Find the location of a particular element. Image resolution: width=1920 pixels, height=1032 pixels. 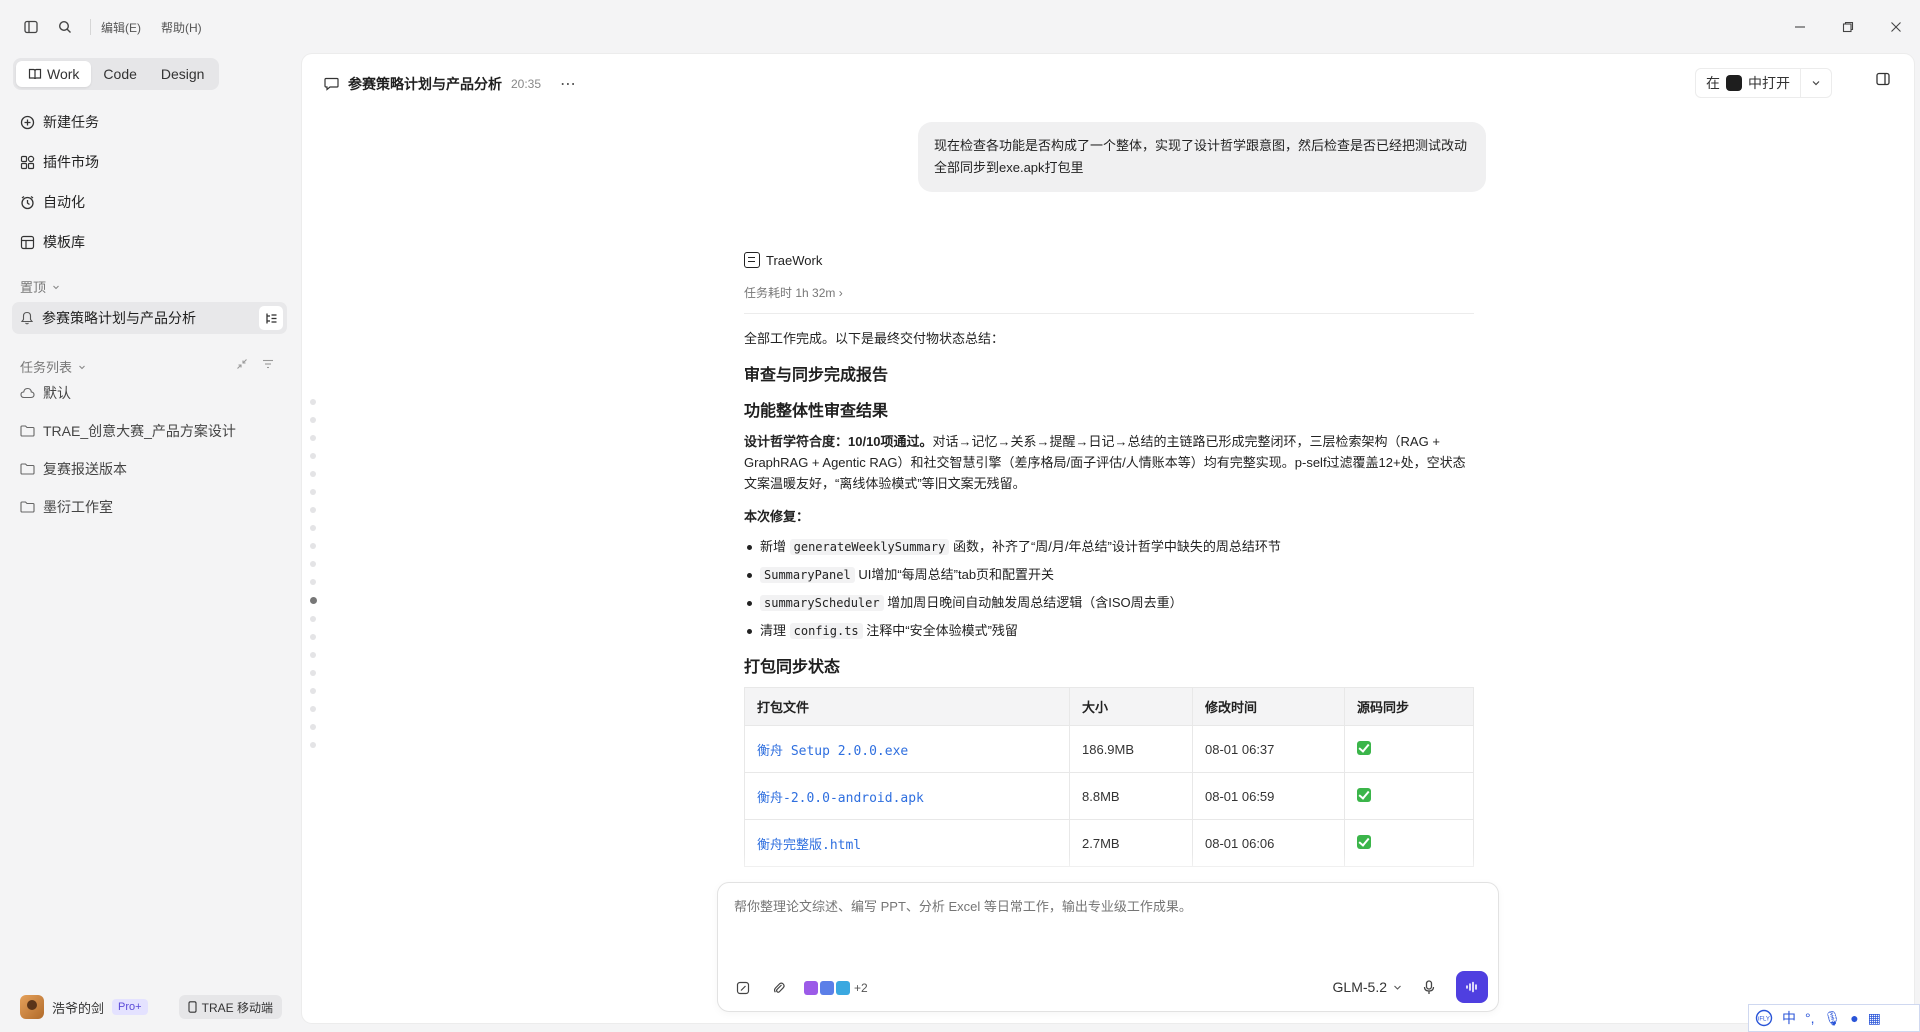

file-link: 衡舟-2.0.0-android.apk is located at coordinates (840, 798).